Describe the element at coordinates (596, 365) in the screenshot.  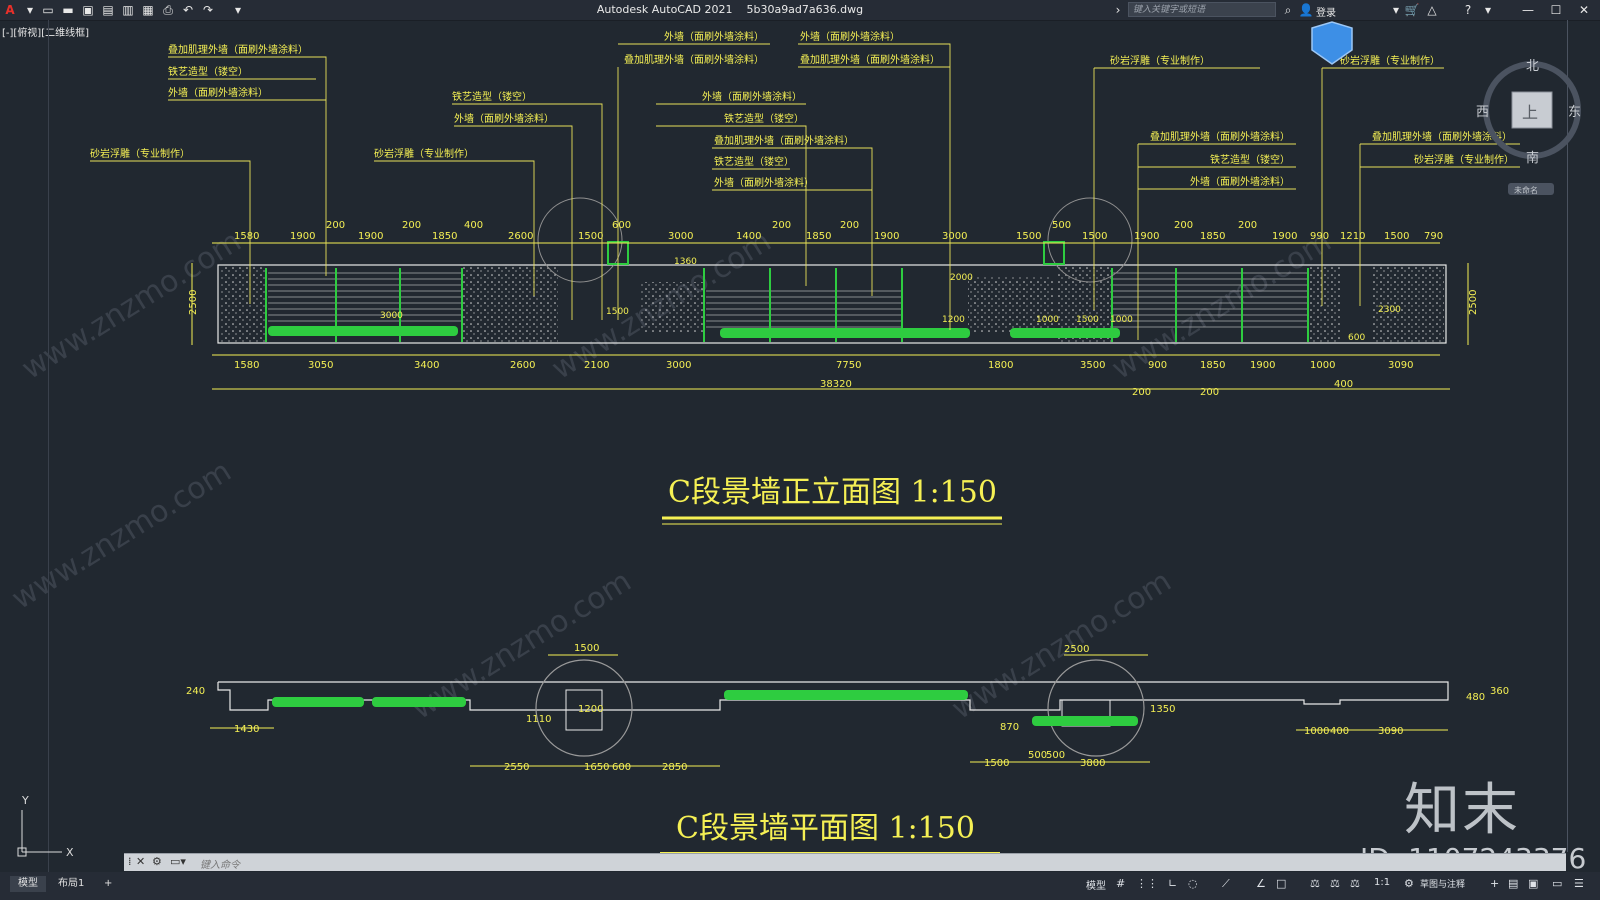
I see `dimension-text: 2100` at that location.